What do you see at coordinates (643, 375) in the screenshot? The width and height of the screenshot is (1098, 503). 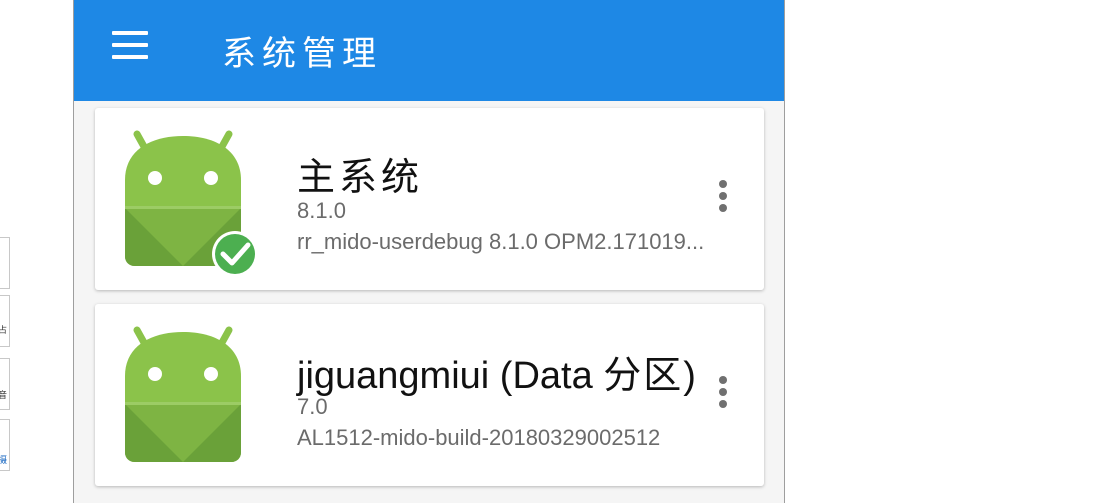 I see `system-name-cjk: 分区` at bounding box center [643, 375].